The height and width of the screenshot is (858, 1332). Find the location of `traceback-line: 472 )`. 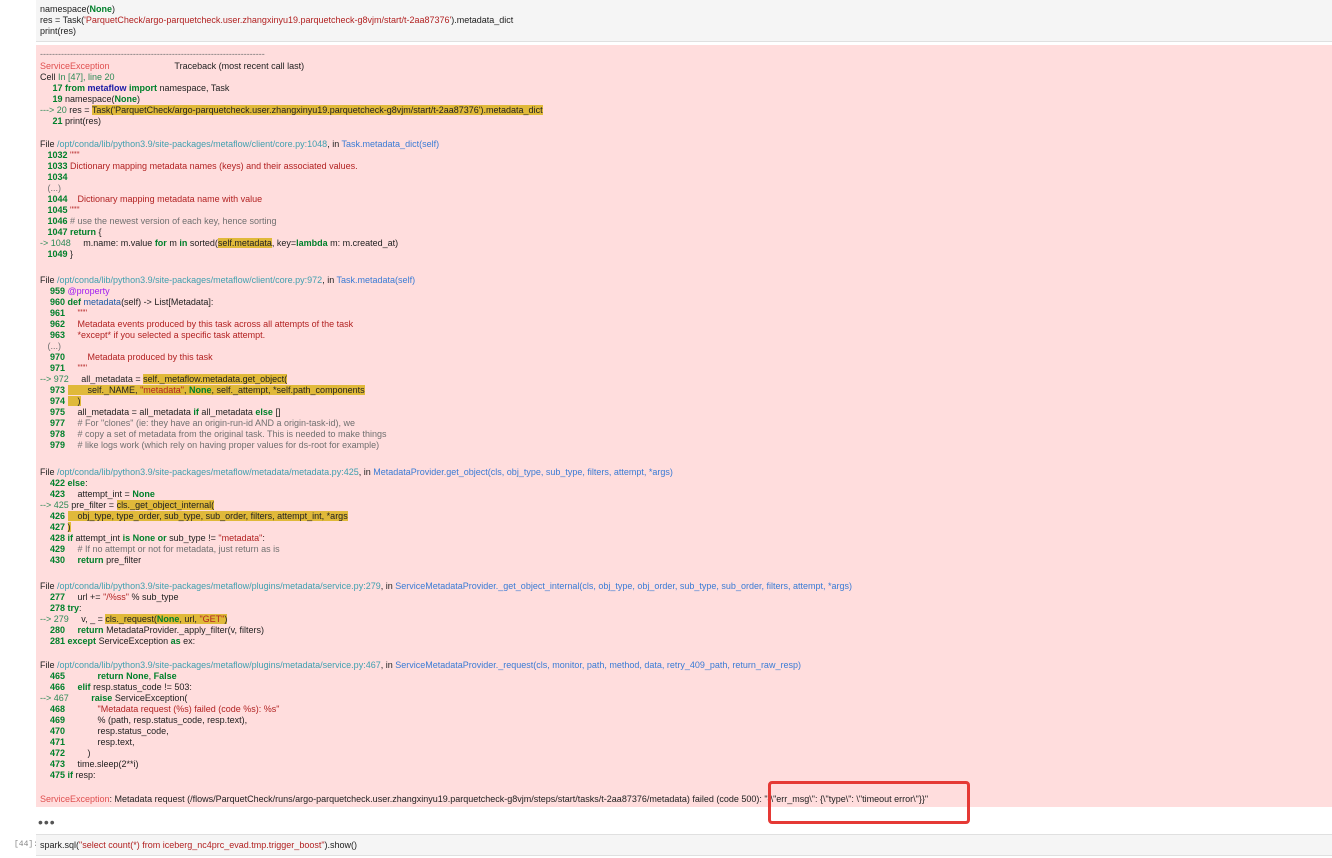

traceback-line: 472 ) is located at coordinates (65, 753).